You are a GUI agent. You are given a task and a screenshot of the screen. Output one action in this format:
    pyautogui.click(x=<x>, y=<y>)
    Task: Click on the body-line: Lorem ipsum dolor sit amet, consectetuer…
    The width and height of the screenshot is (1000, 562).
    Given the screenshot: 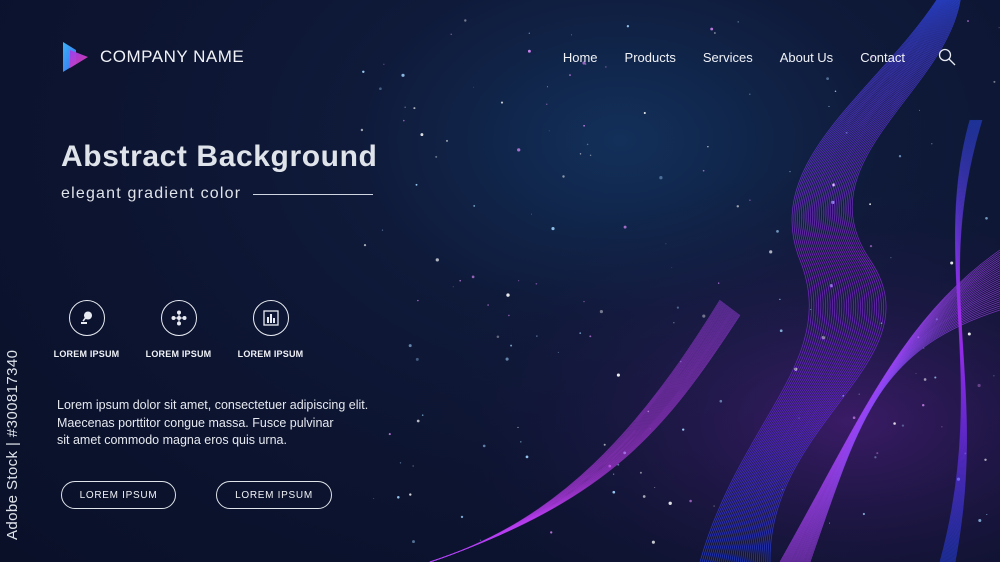 What is the action you would take?
    pyautogui.click(x=213, y=405)
    